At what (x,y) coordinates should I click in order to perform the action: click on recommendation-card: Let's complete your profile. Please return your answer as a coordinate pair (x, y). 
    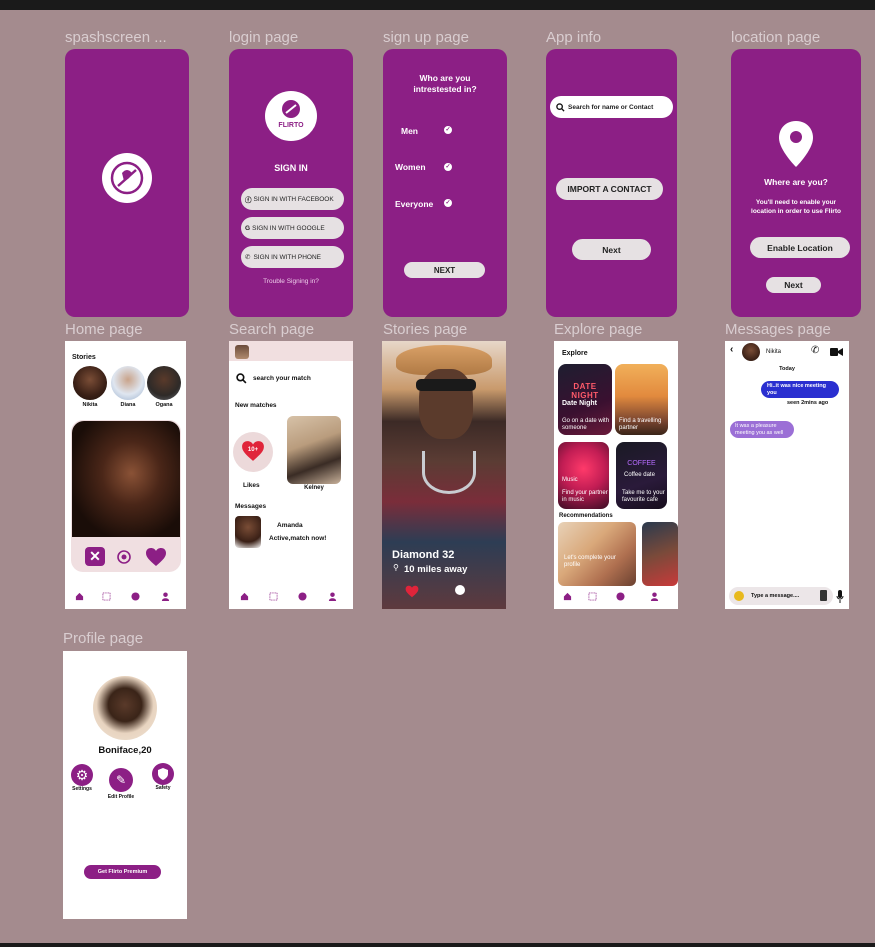
    Looking at the image, I should click on (597, 554).